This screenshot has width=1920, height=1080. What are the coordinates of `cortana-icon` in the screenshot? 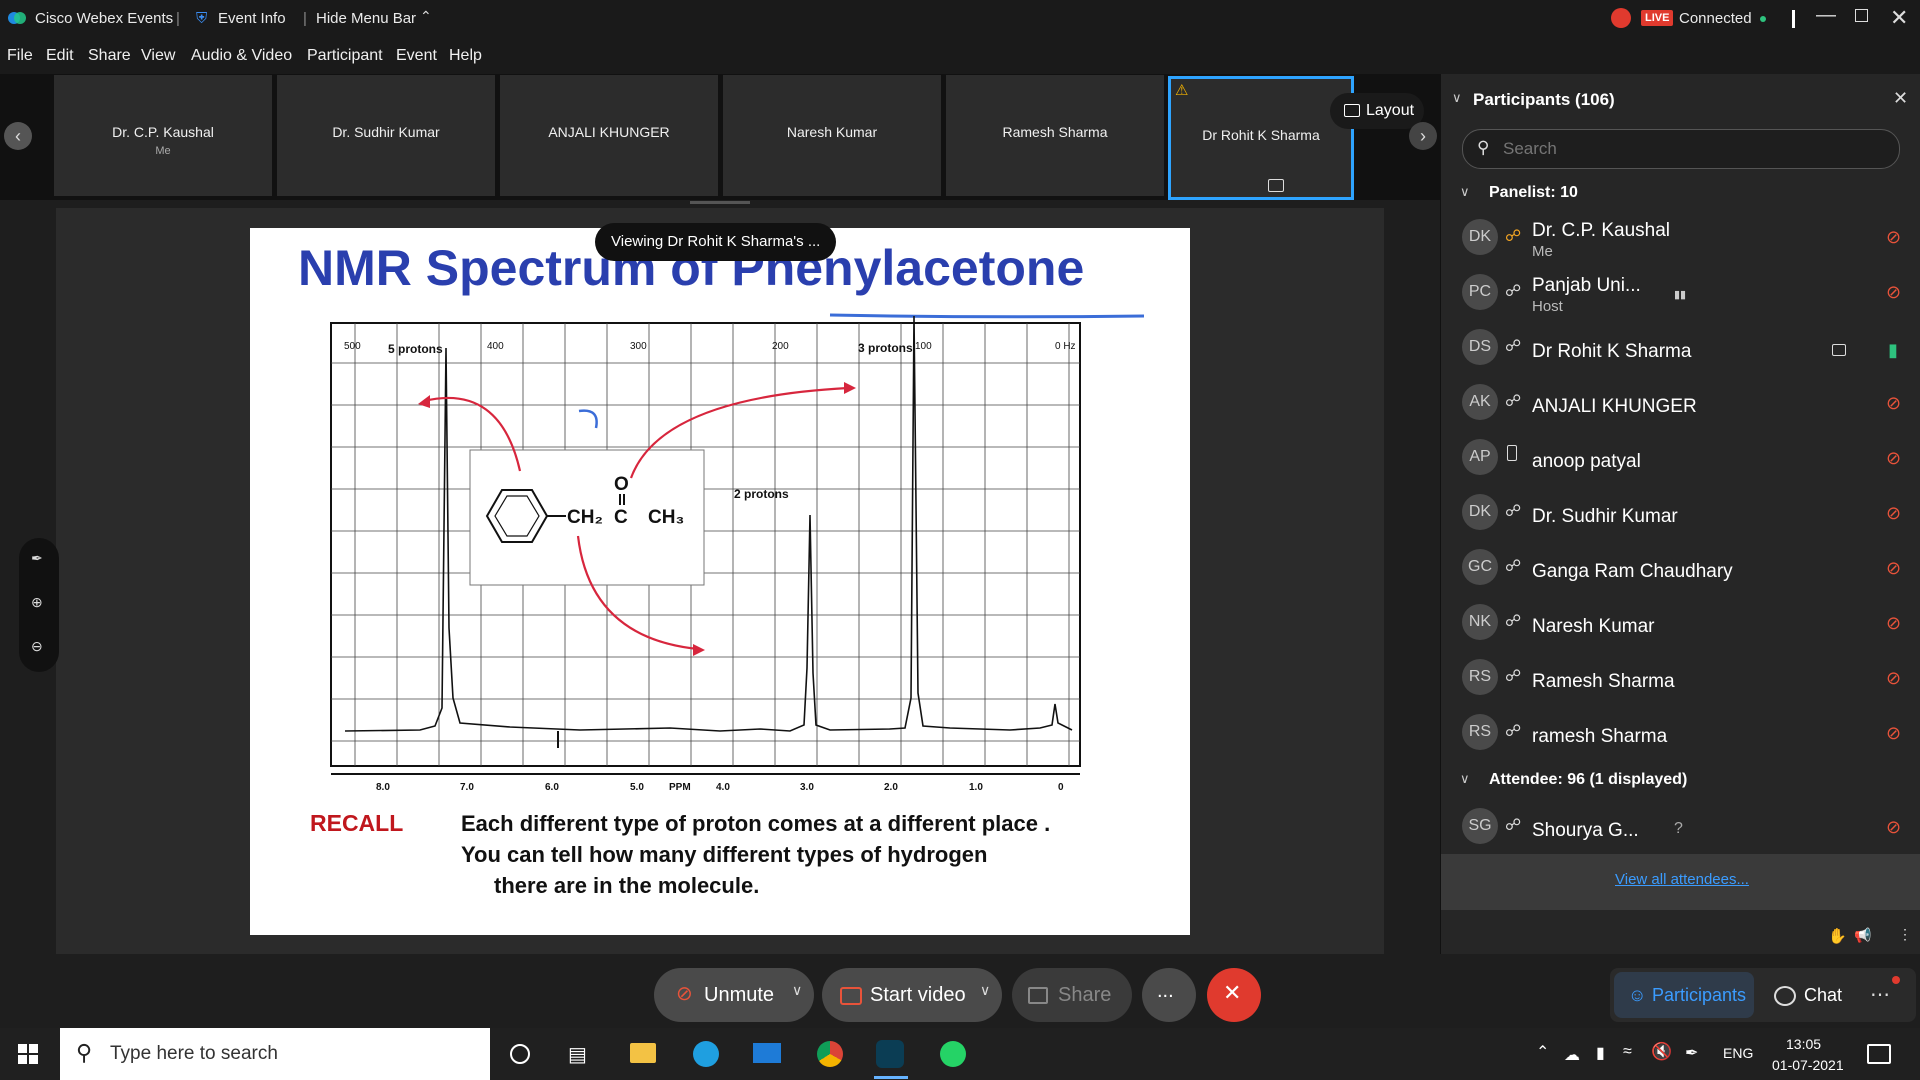 It's located at (520, 1054).